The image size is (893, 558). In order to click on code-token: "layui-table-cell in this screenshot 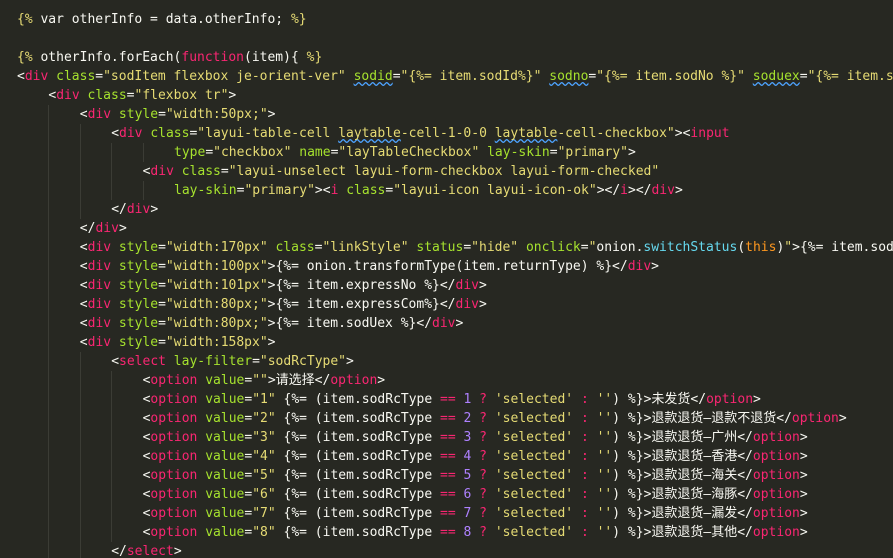, I will do `click(268, 133)`.